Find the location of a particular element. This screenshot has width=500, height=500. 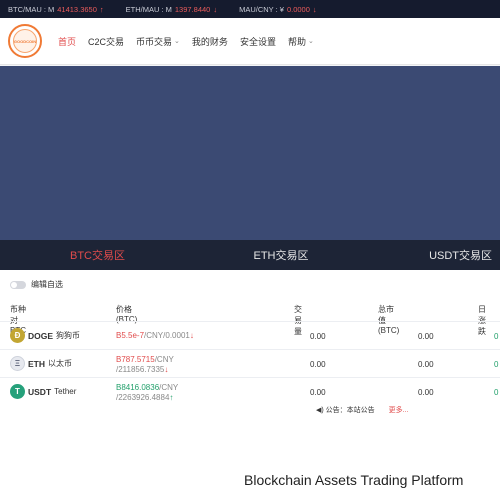

tab-usdt: USDT交易区 is located at coordinates (425, 255).